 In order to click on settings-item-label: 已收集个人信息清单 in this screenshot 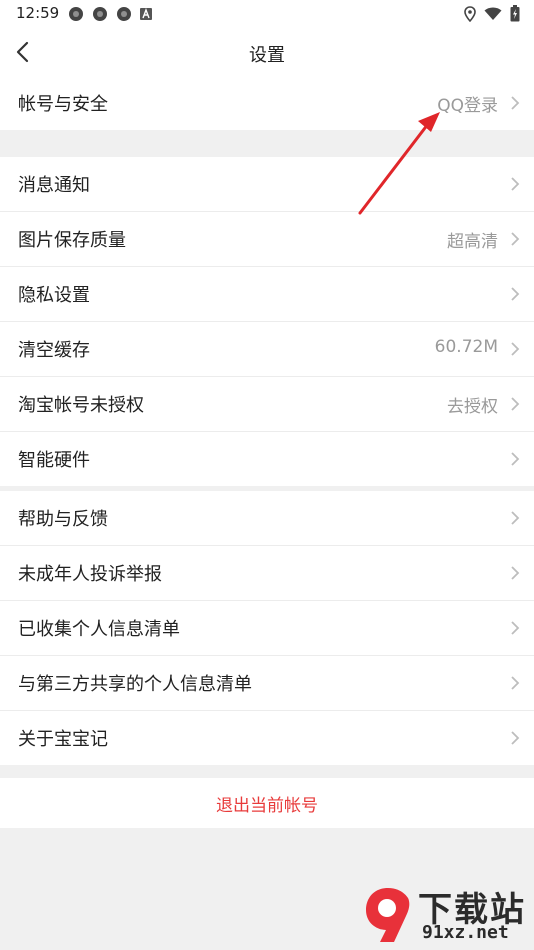, I will do `click(99, 629)`.